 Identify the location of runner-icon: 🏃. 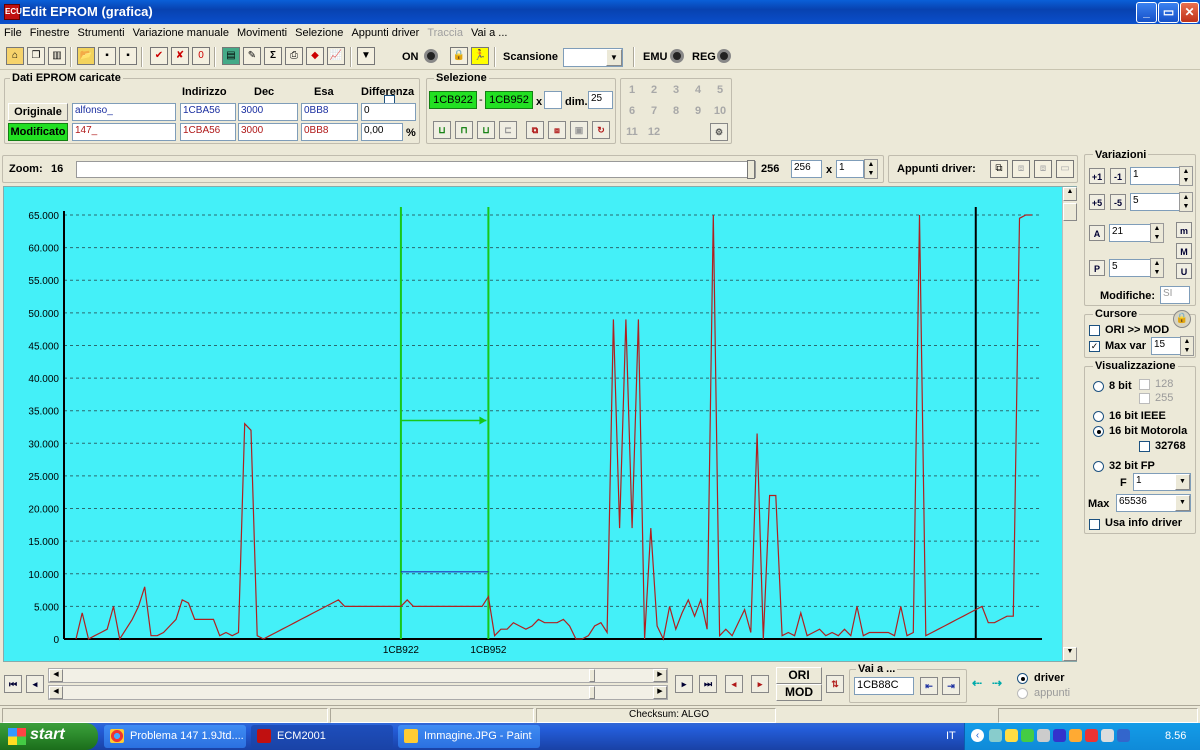
(480, 56).